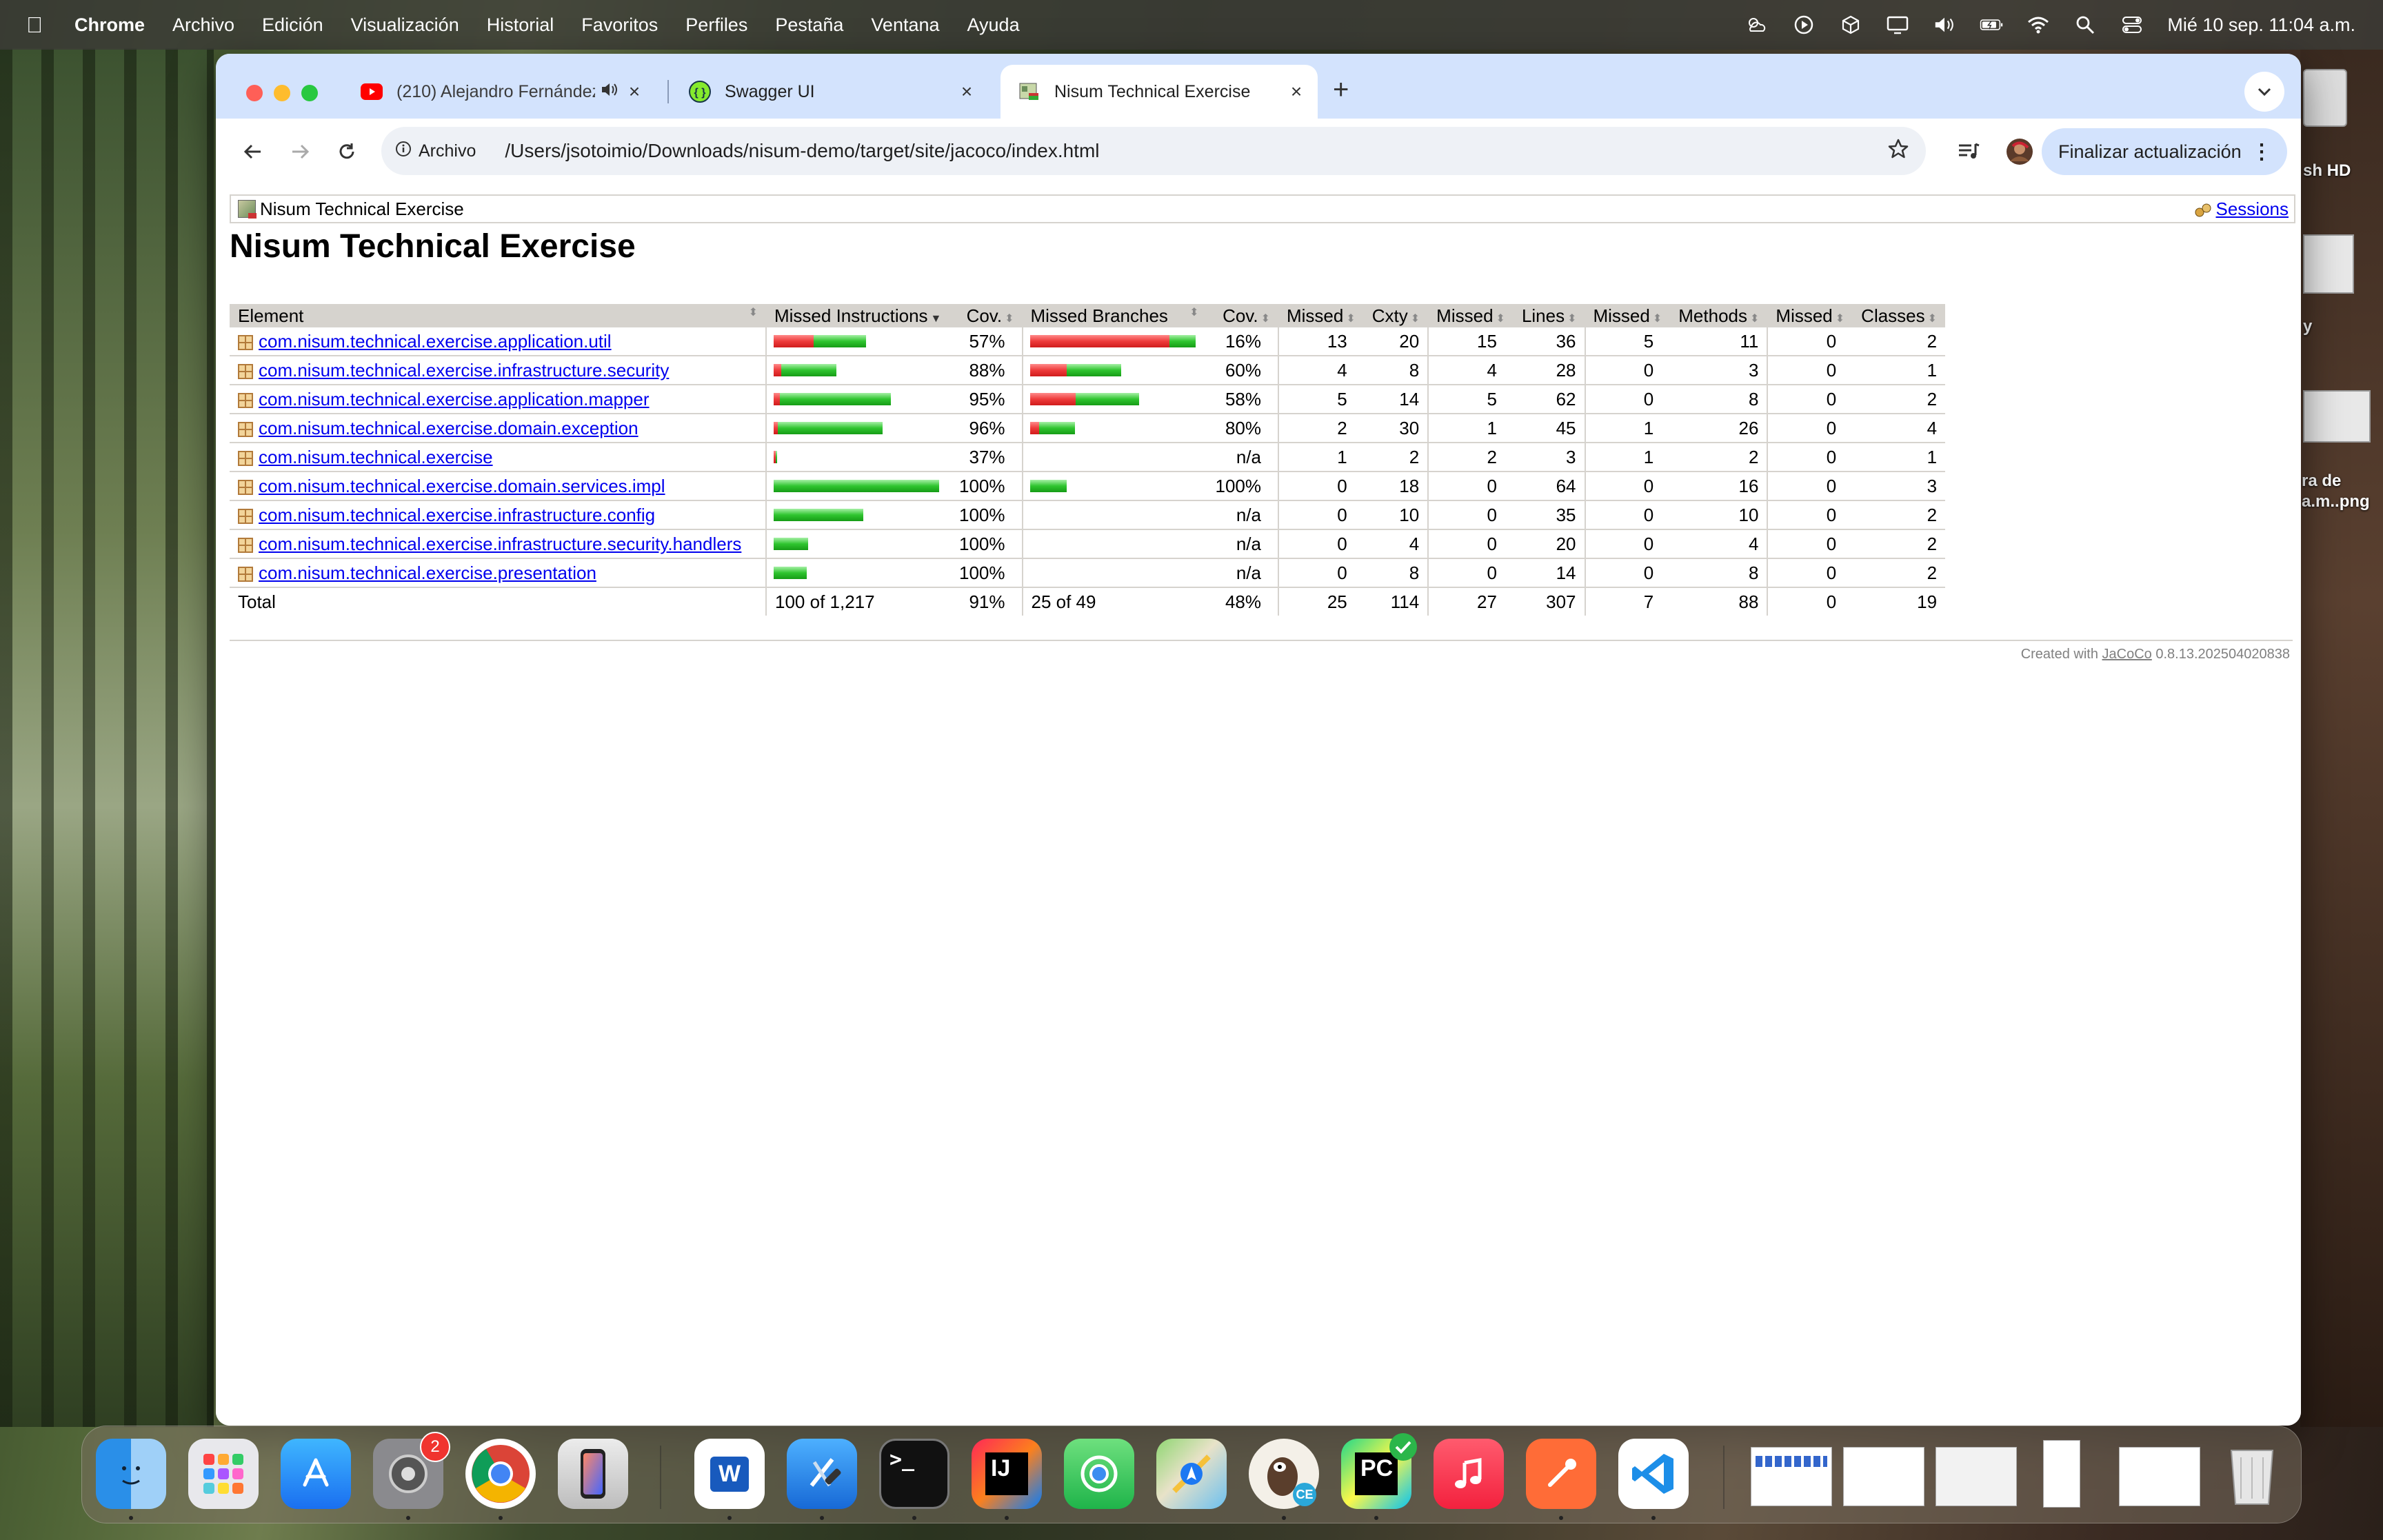 The width and height of the screenshot is (2383, 1540). What do you see at coordinates (1850, 25) in the screenshot?
I see `cube-icon` at bounding box center [1850, 25].